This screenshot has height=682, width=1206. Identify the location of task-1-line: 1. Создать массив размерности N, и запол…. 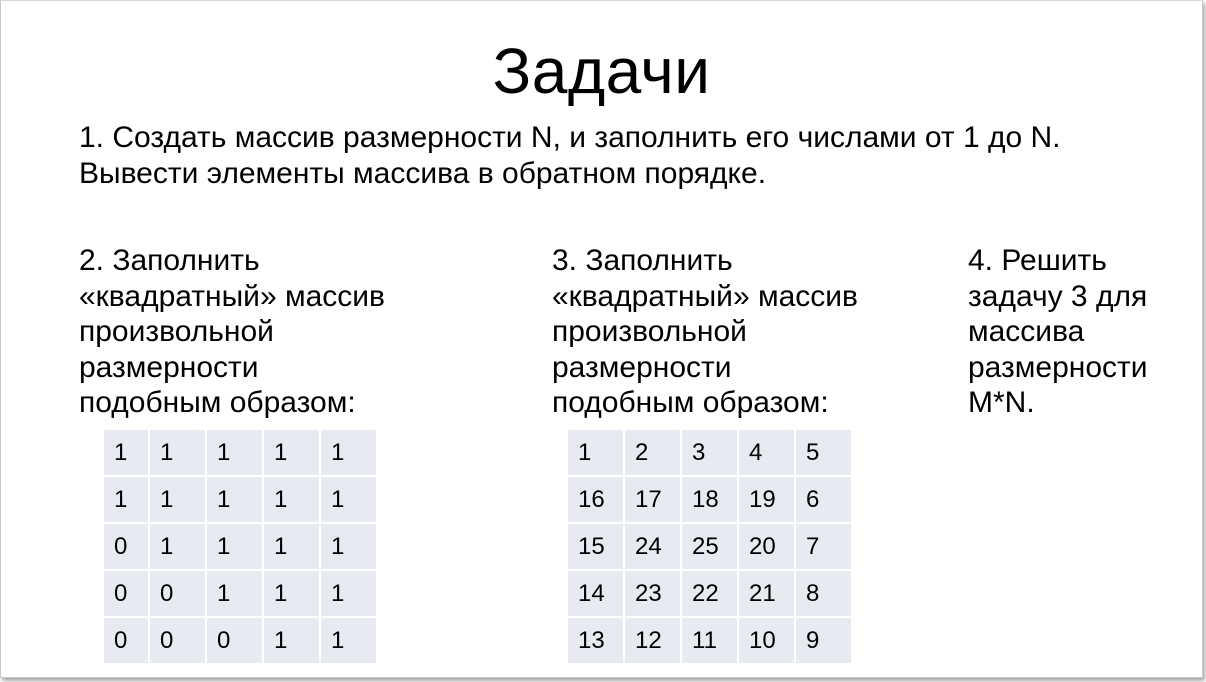
(570, 137).